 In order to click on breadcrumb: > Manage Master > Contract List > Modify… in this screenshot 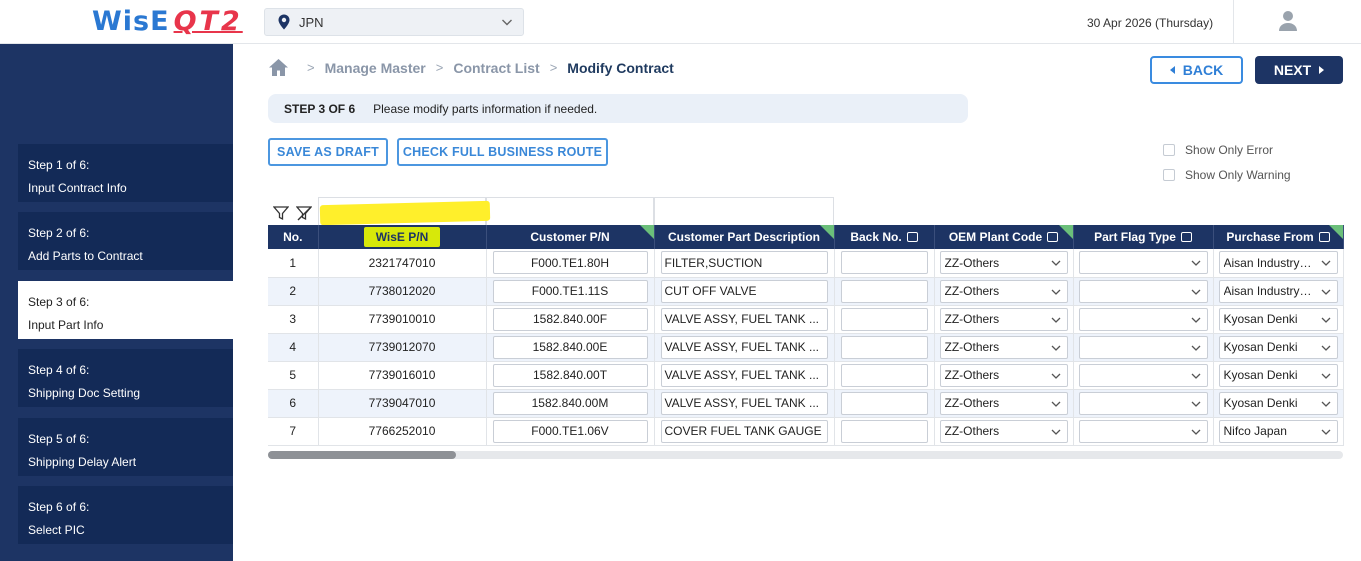, I will do `click(471, 67)`.